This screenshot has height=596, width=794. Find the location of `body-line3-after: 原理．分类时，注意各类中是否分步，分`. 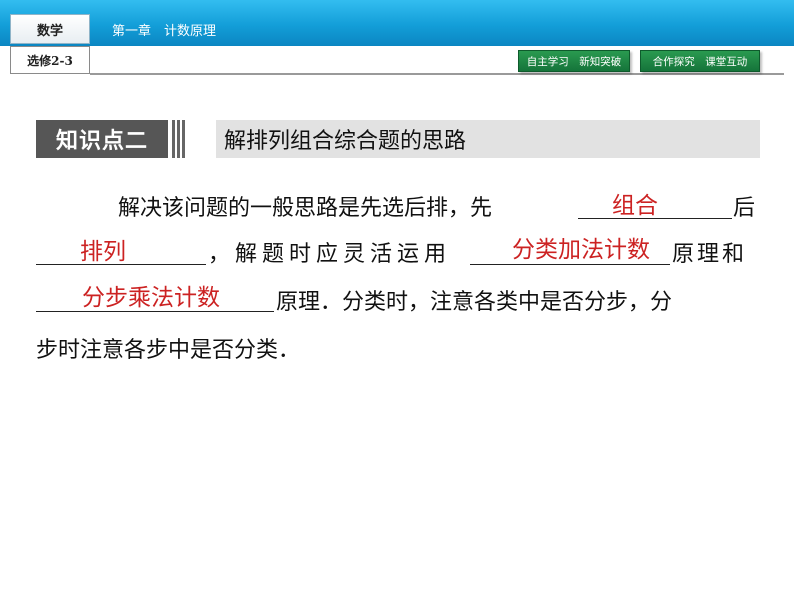

body-line3-after: 原理．分类时，注意各类中是否分步，分 is located at coordinates (474, 302).